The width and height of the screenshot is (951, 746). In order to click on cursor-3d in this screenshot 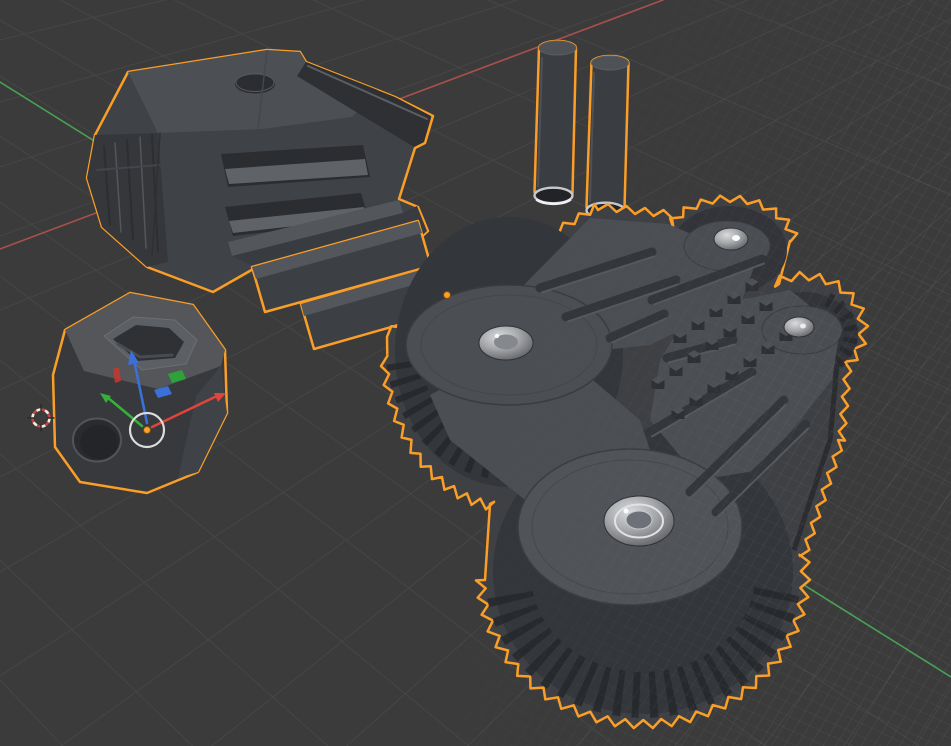, I will do `click(41, 418)`.